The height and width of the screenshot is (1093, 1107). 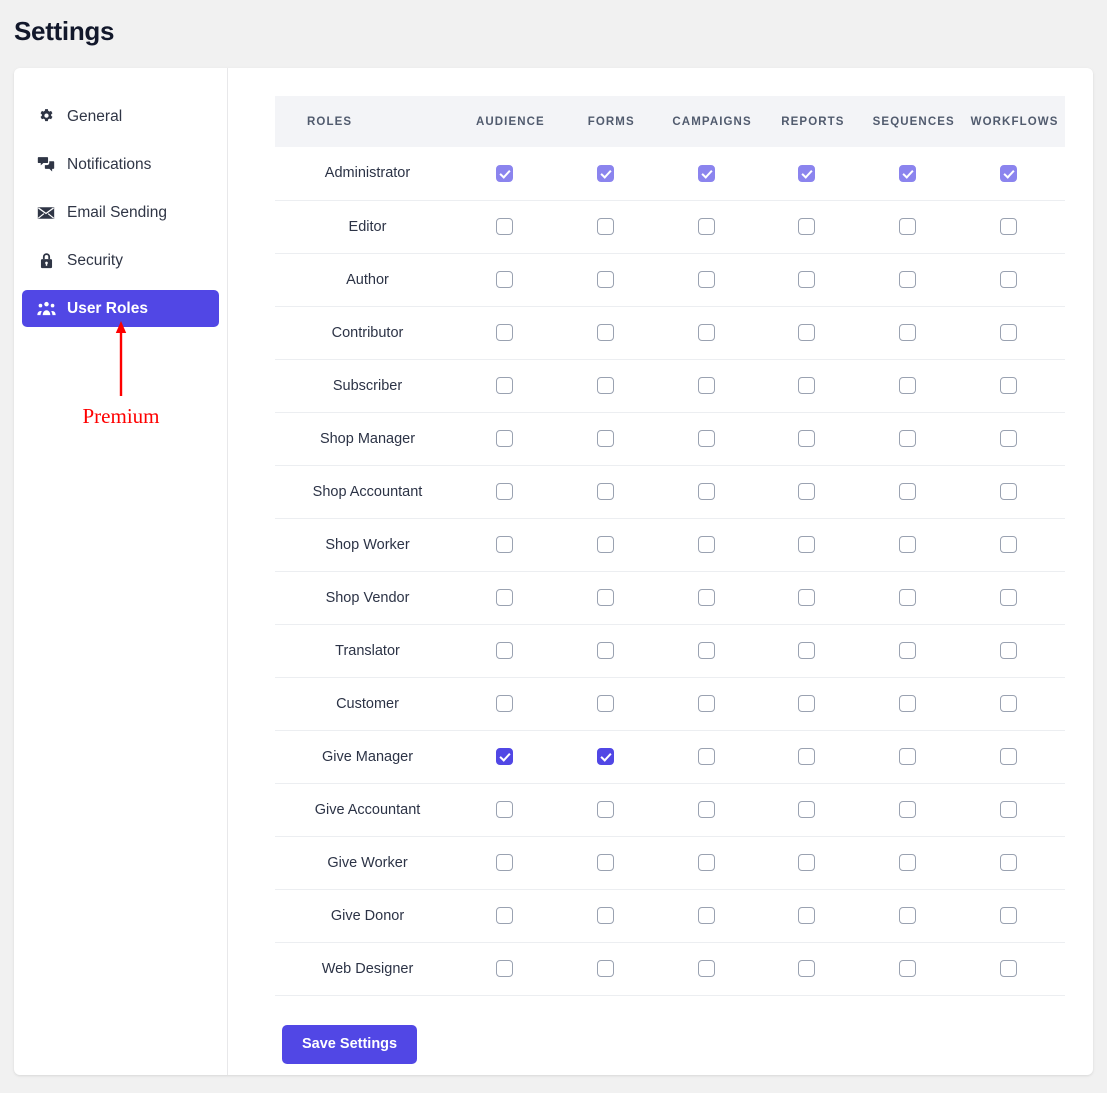 I want to click on checkbox-editor-campaigns, so click(x=706, y=226).